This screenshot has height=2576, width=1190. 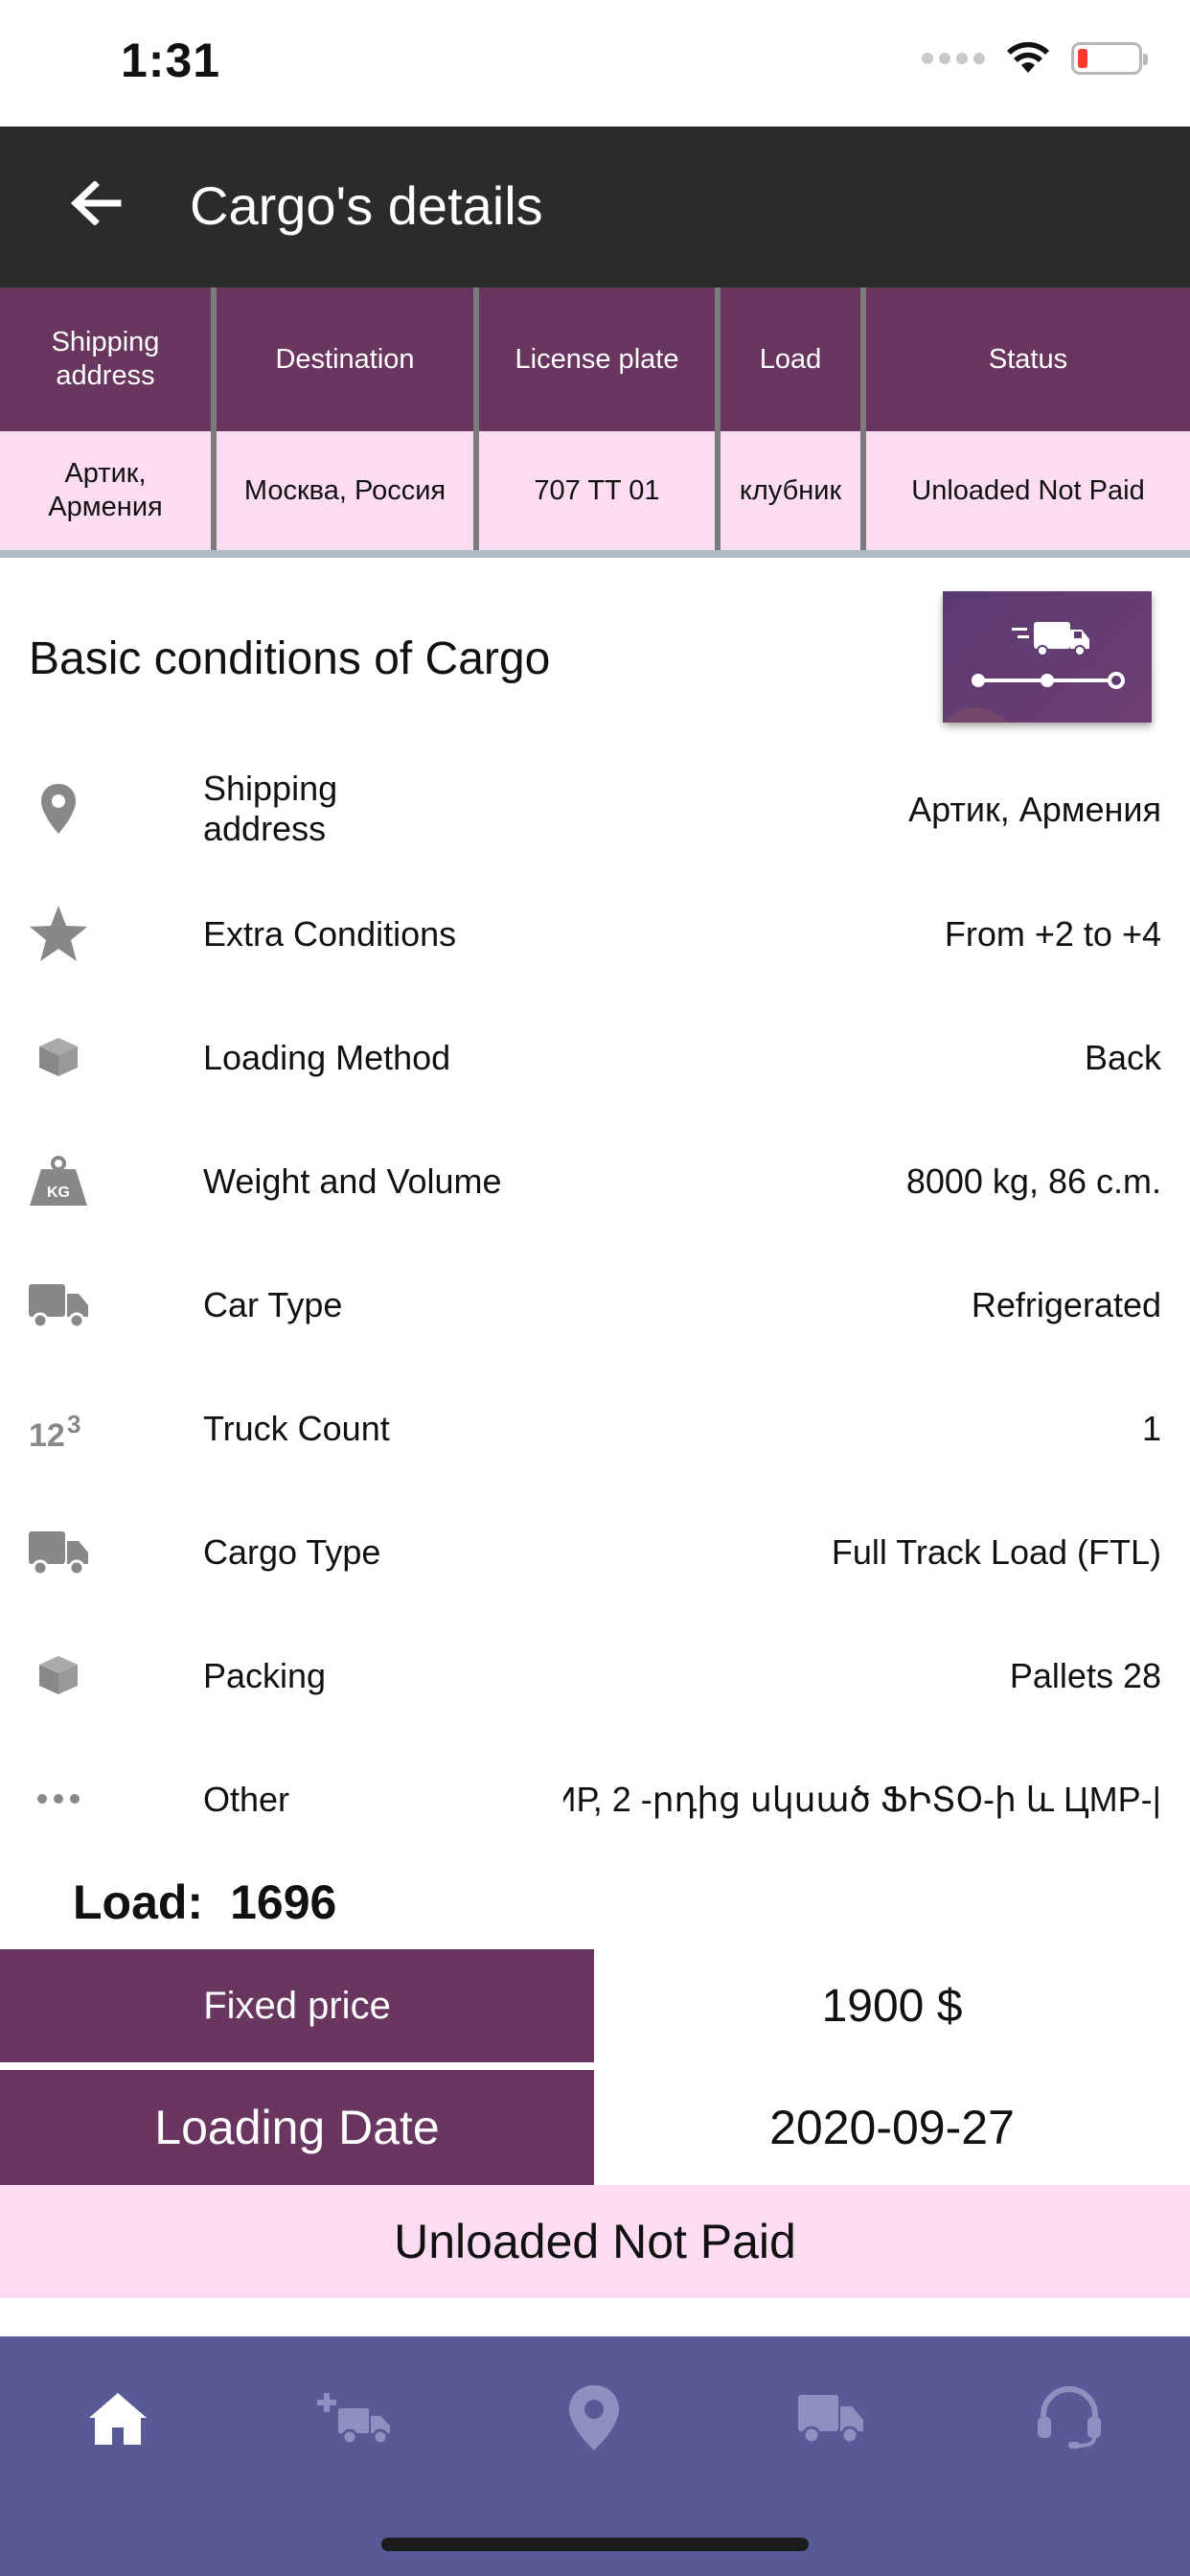 I want to click on back-button, so click(x=95, y=203).